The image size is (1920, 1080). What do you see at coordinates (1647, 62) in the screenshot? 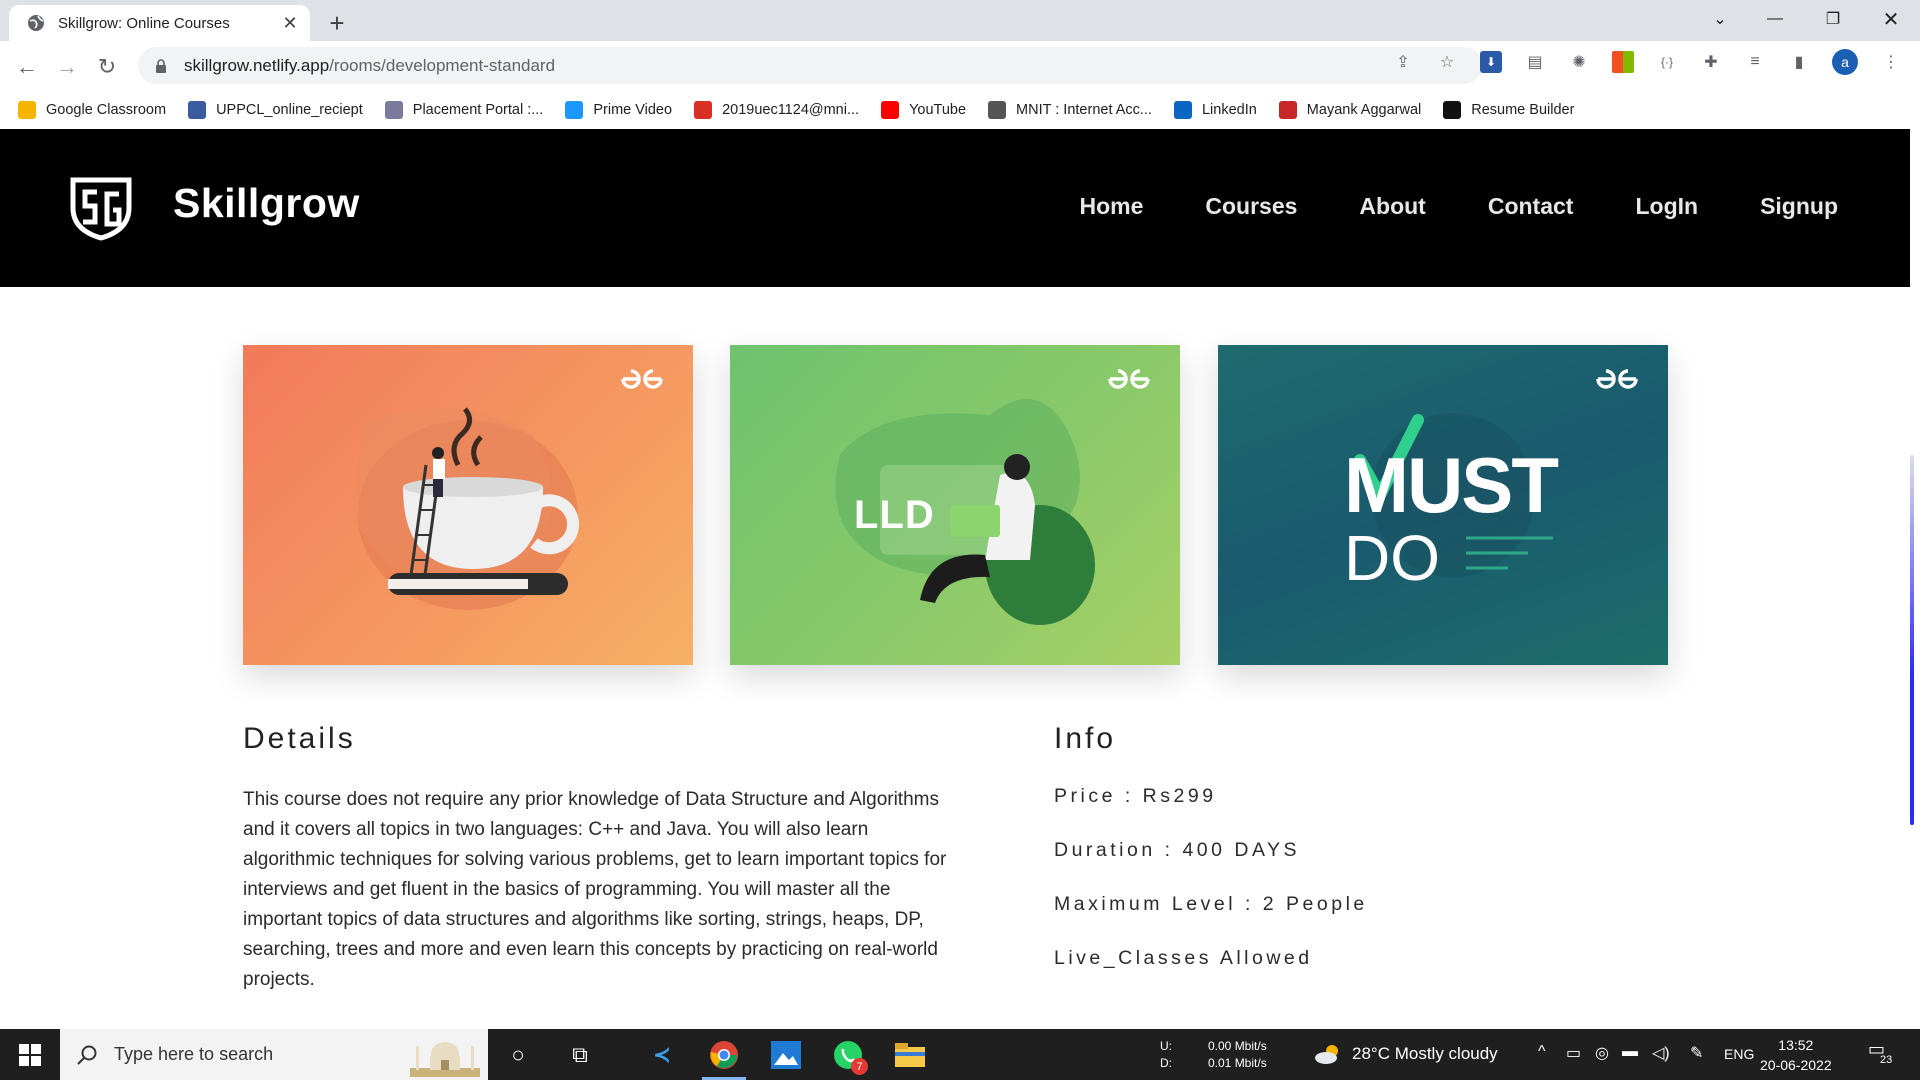
I see `toolbar-icons: ⇪ ☆ ⬇ ▤ ✺ {·} ✚ ≡ ▮ a ⋮` at bounding box center [1647, 62].